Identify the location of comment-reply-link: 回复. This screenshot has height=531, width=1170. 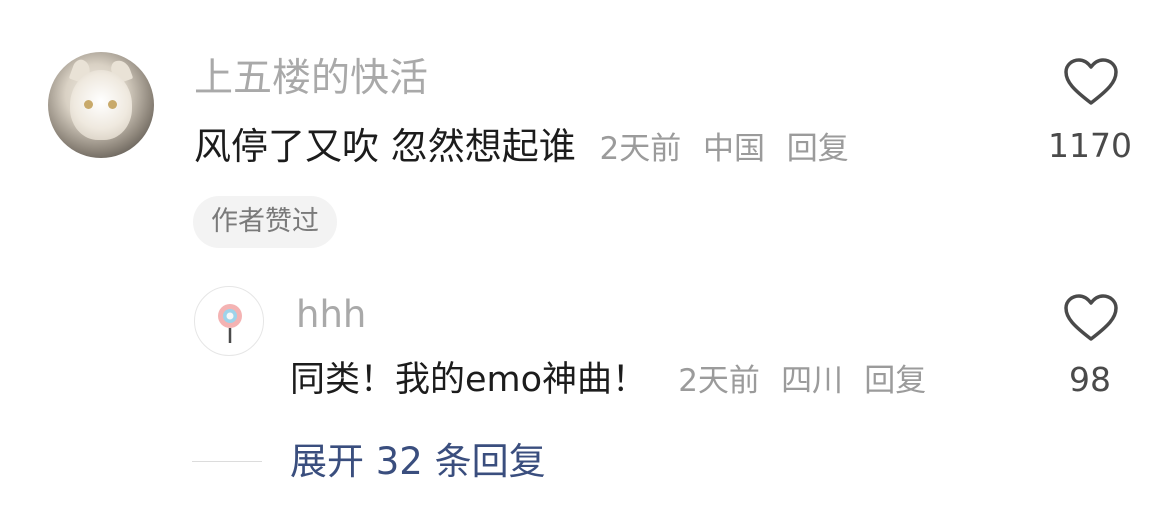
(818, 149).